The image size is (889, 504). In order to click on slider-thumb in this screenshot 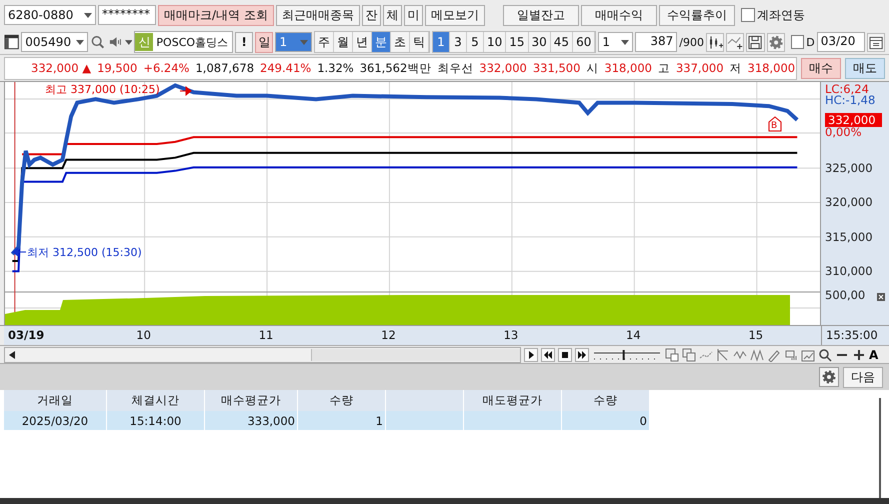, I will do `click(623, 355)`.